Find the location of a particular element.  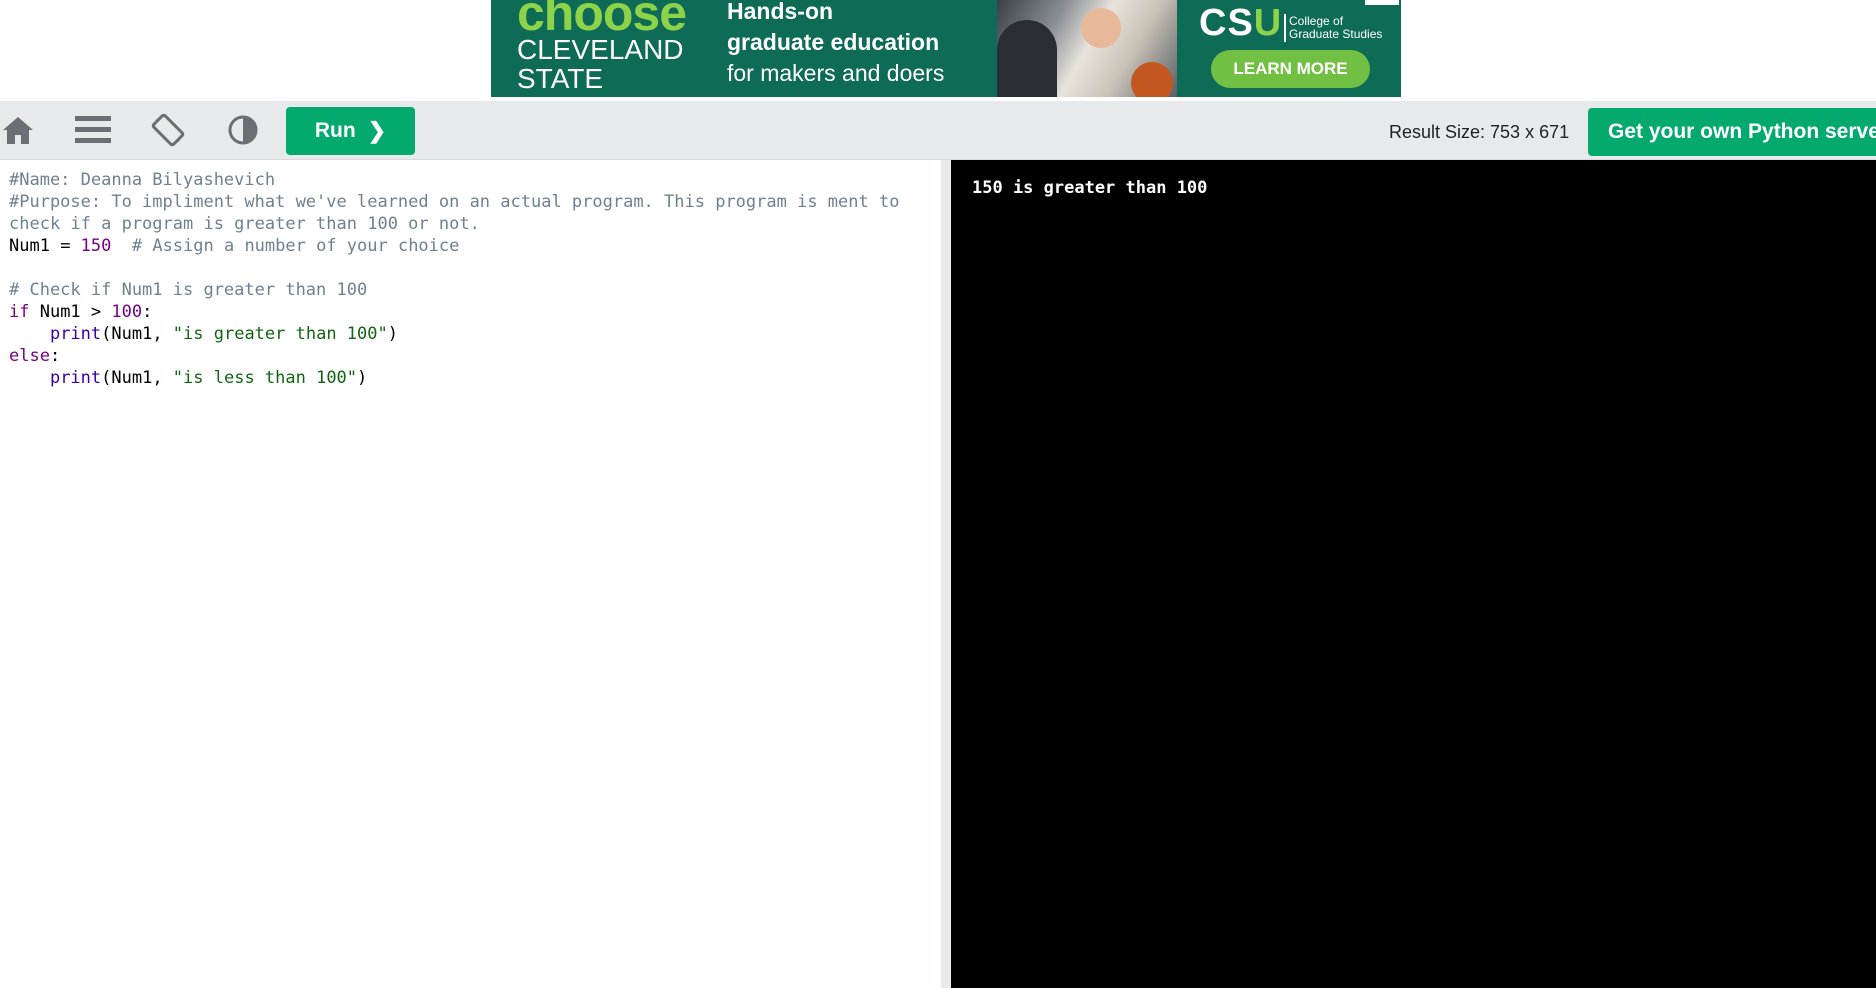

chevron-right-icon: ❯ is located at coordinates (377, 130).